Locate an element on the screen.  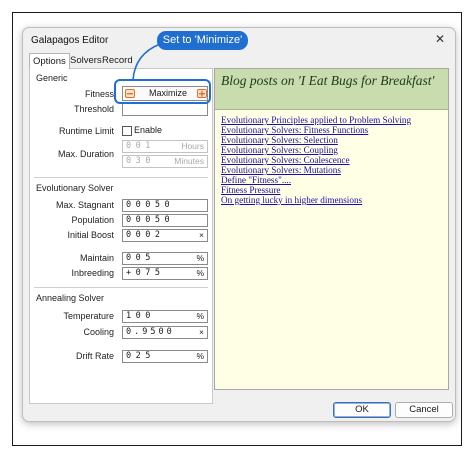
callout-bubble: Set to 'Minimize' is located at coordinates (202, 40).